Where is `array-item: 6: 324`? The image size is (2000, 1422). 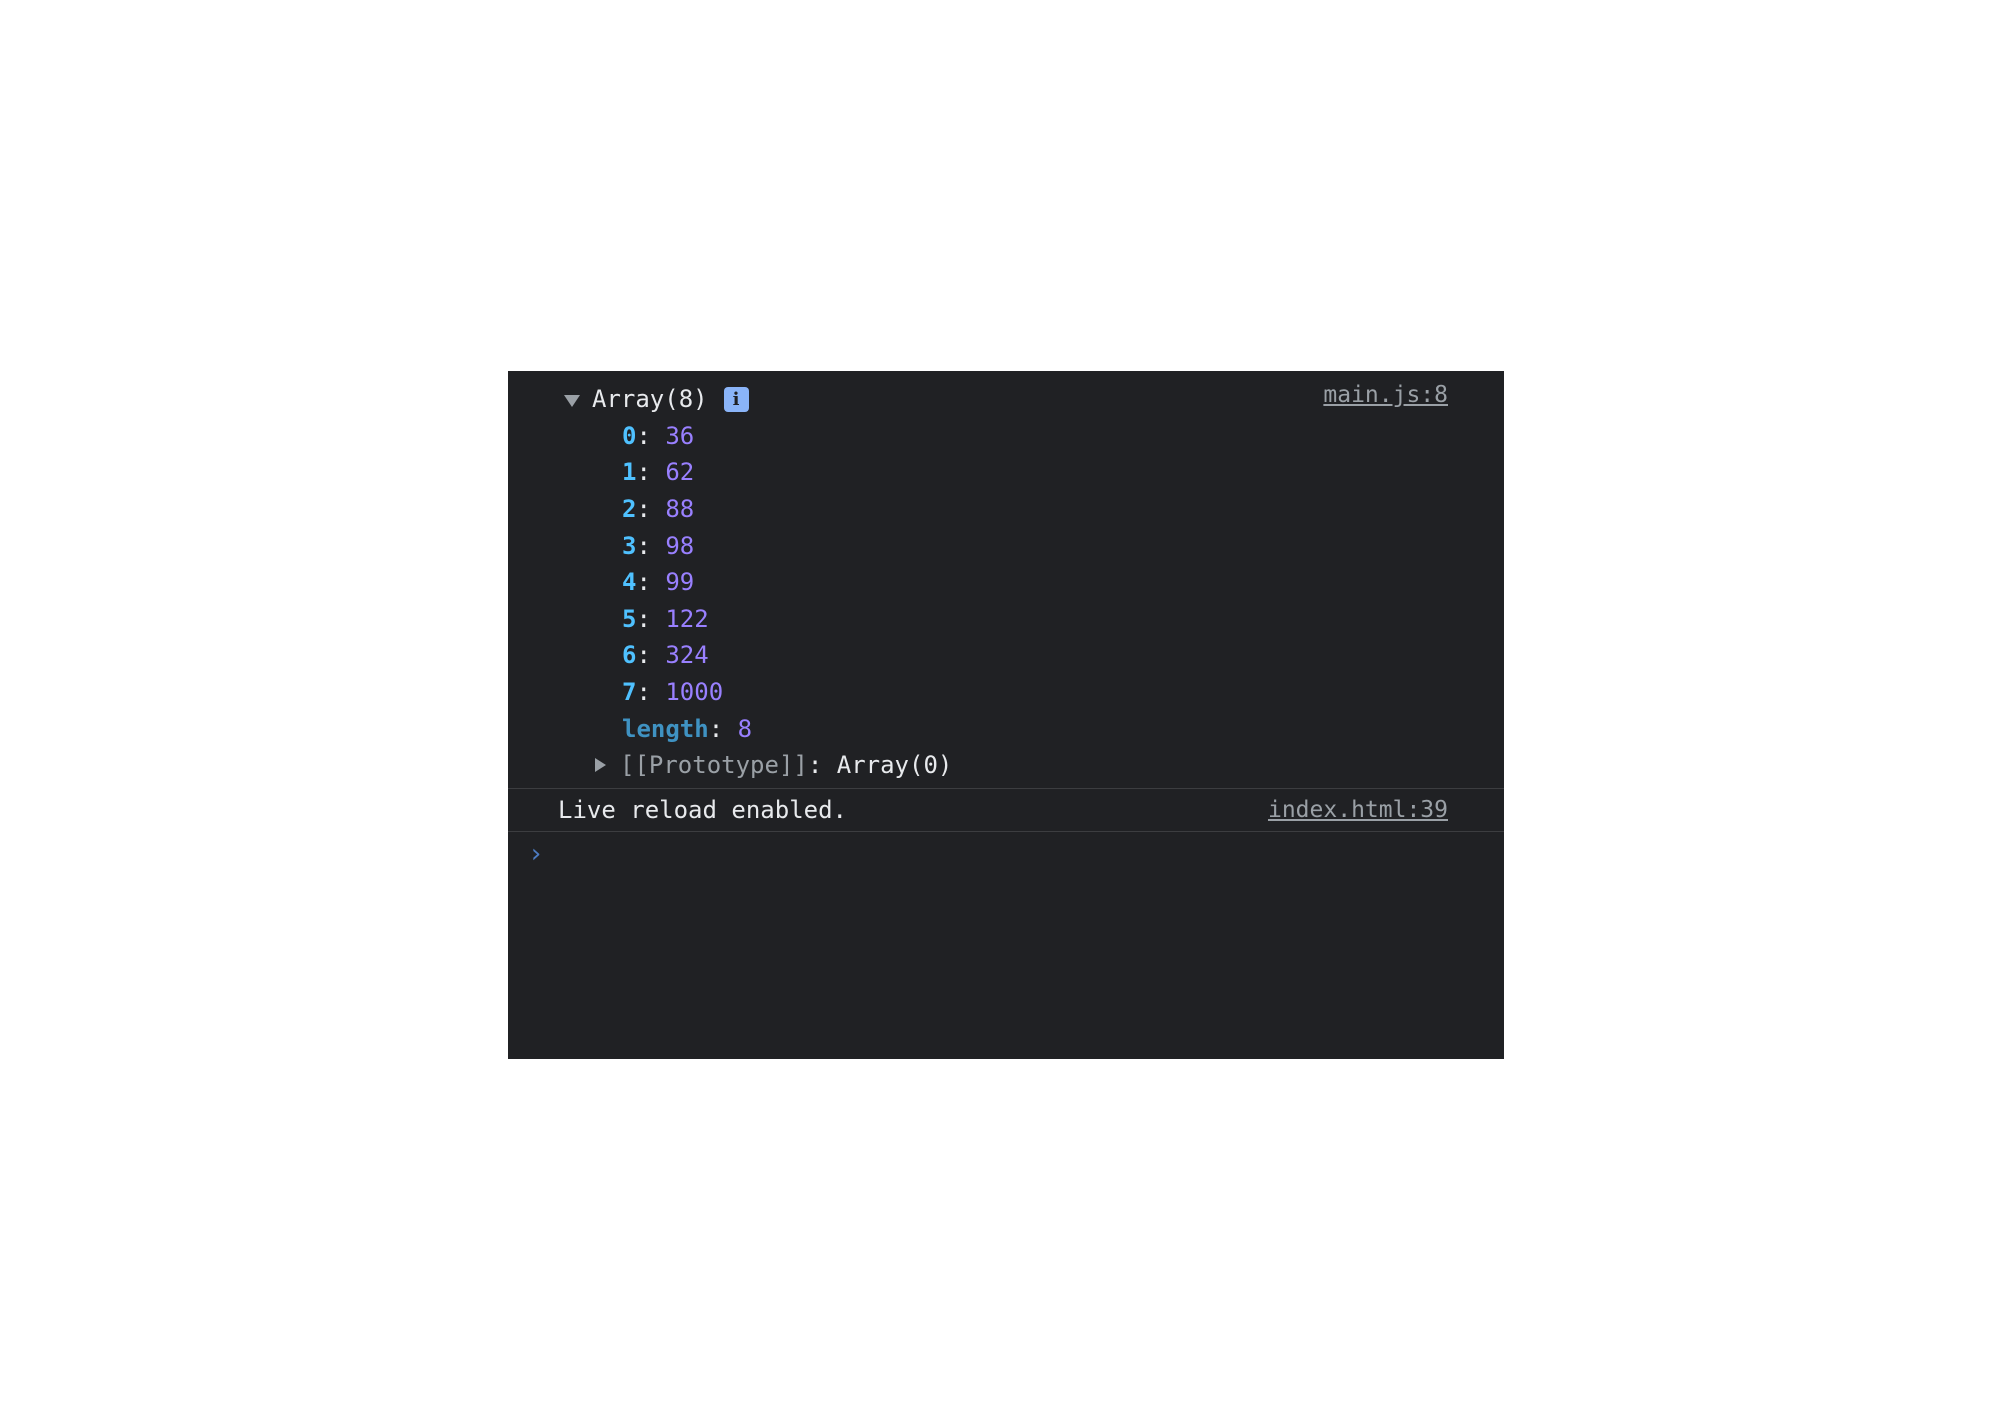
array-item: 6: 324 is located at coordinates (1006, 655).